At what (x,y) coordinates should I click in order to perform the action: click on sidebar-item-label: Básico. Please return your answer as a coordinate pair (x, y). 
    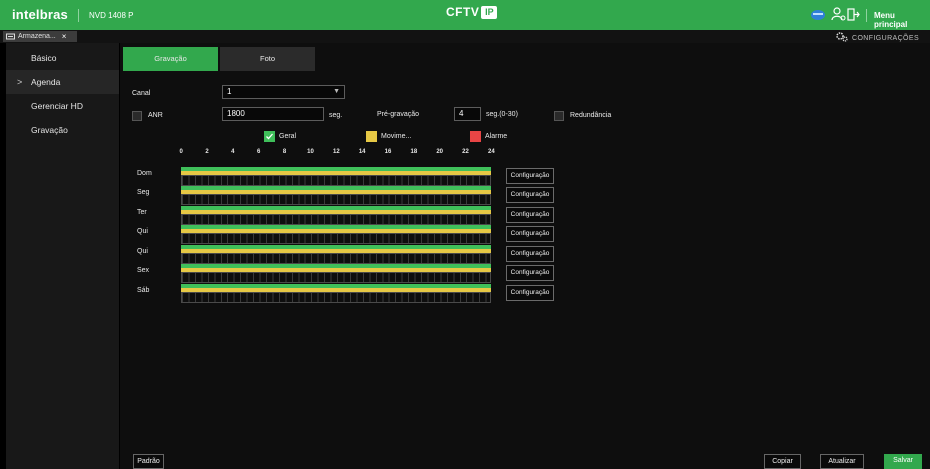
    Looking at the image, I should click on (44, 58).